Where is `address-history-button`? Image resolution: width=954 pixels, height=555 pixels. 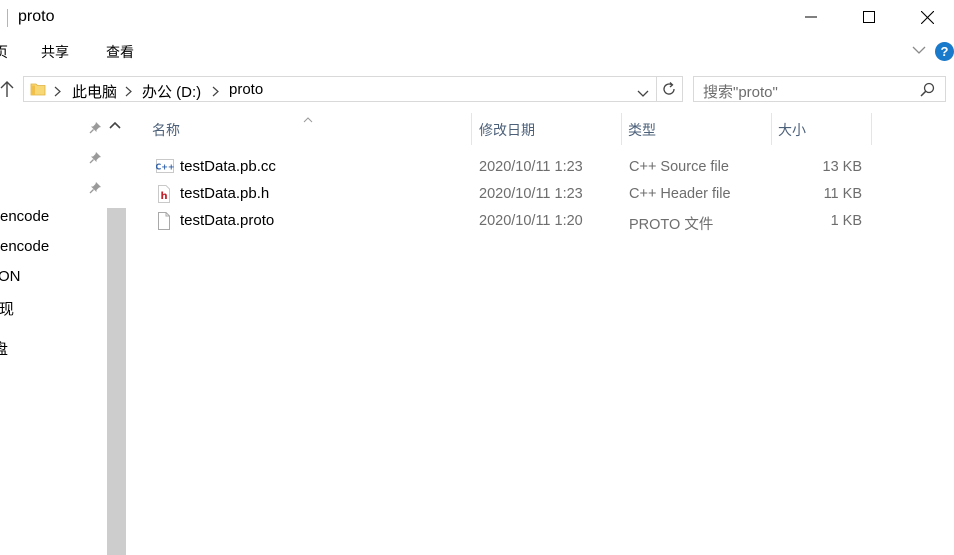 address-history-button is located at coordinates (643, 94).